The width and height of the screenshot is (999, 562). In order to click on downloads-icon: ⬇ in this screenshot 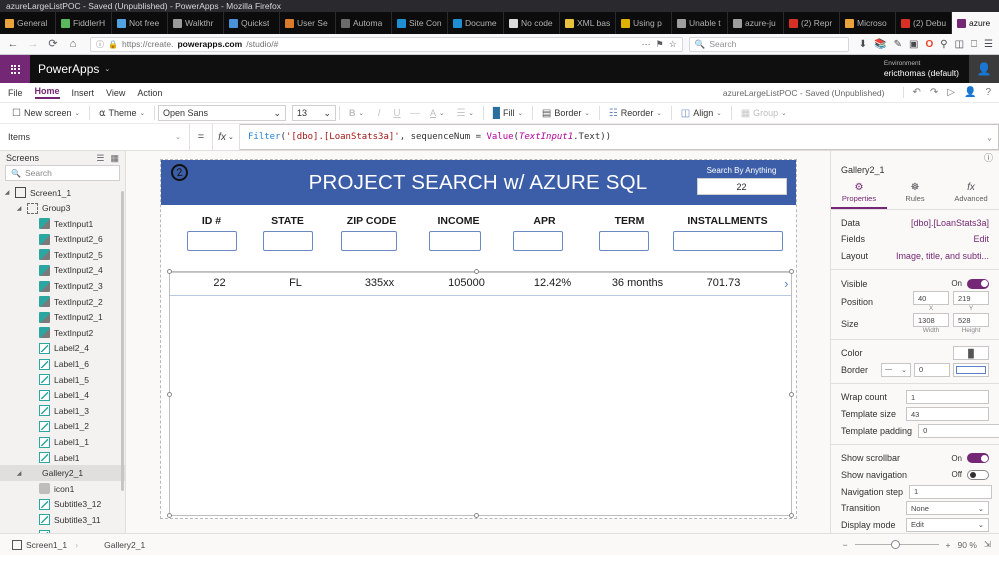, I will do `click(863, 44)`.